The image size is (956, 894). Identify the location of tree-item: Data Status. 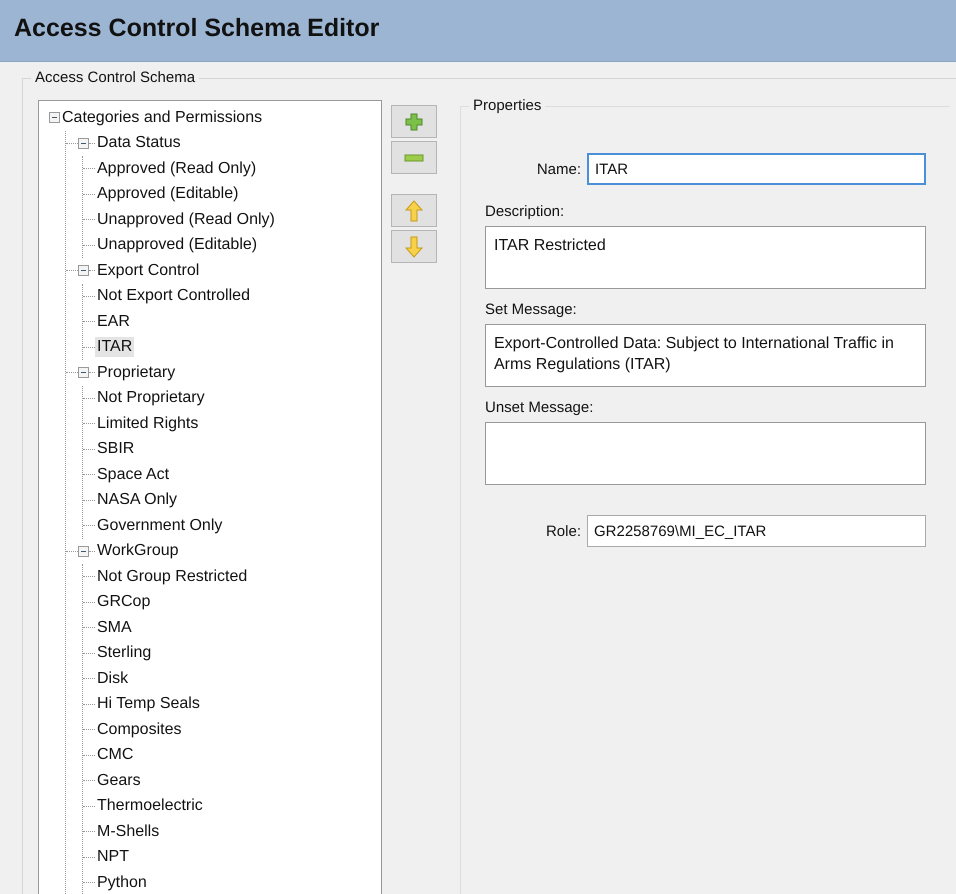
(139, 143).